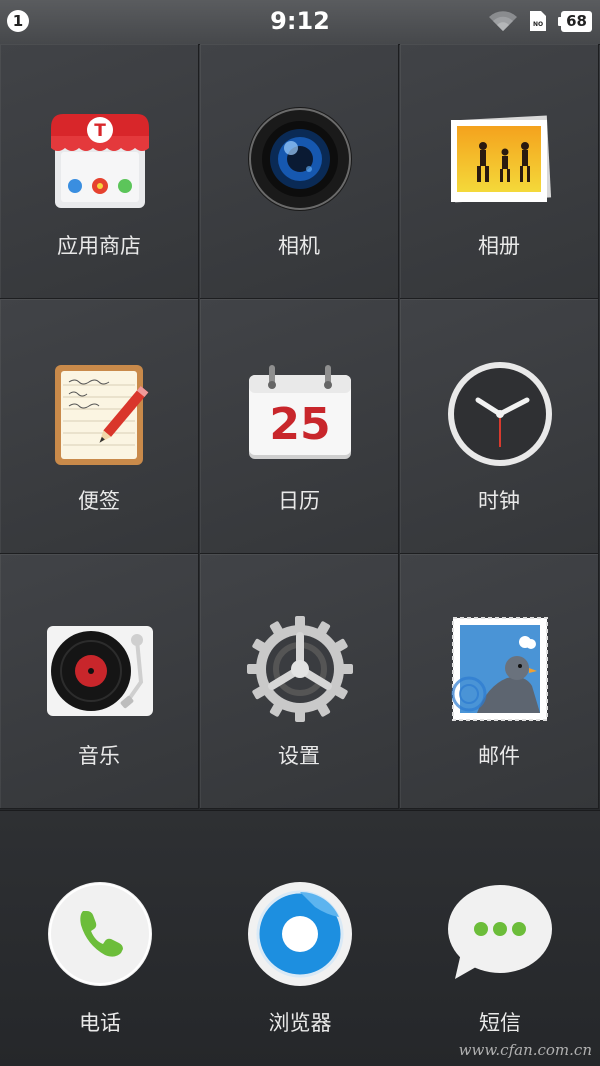  What do you see at coordinates (100, 1023) in the screenshot?
I see `dock-label: 电话` at bounding box center [100, 1023].